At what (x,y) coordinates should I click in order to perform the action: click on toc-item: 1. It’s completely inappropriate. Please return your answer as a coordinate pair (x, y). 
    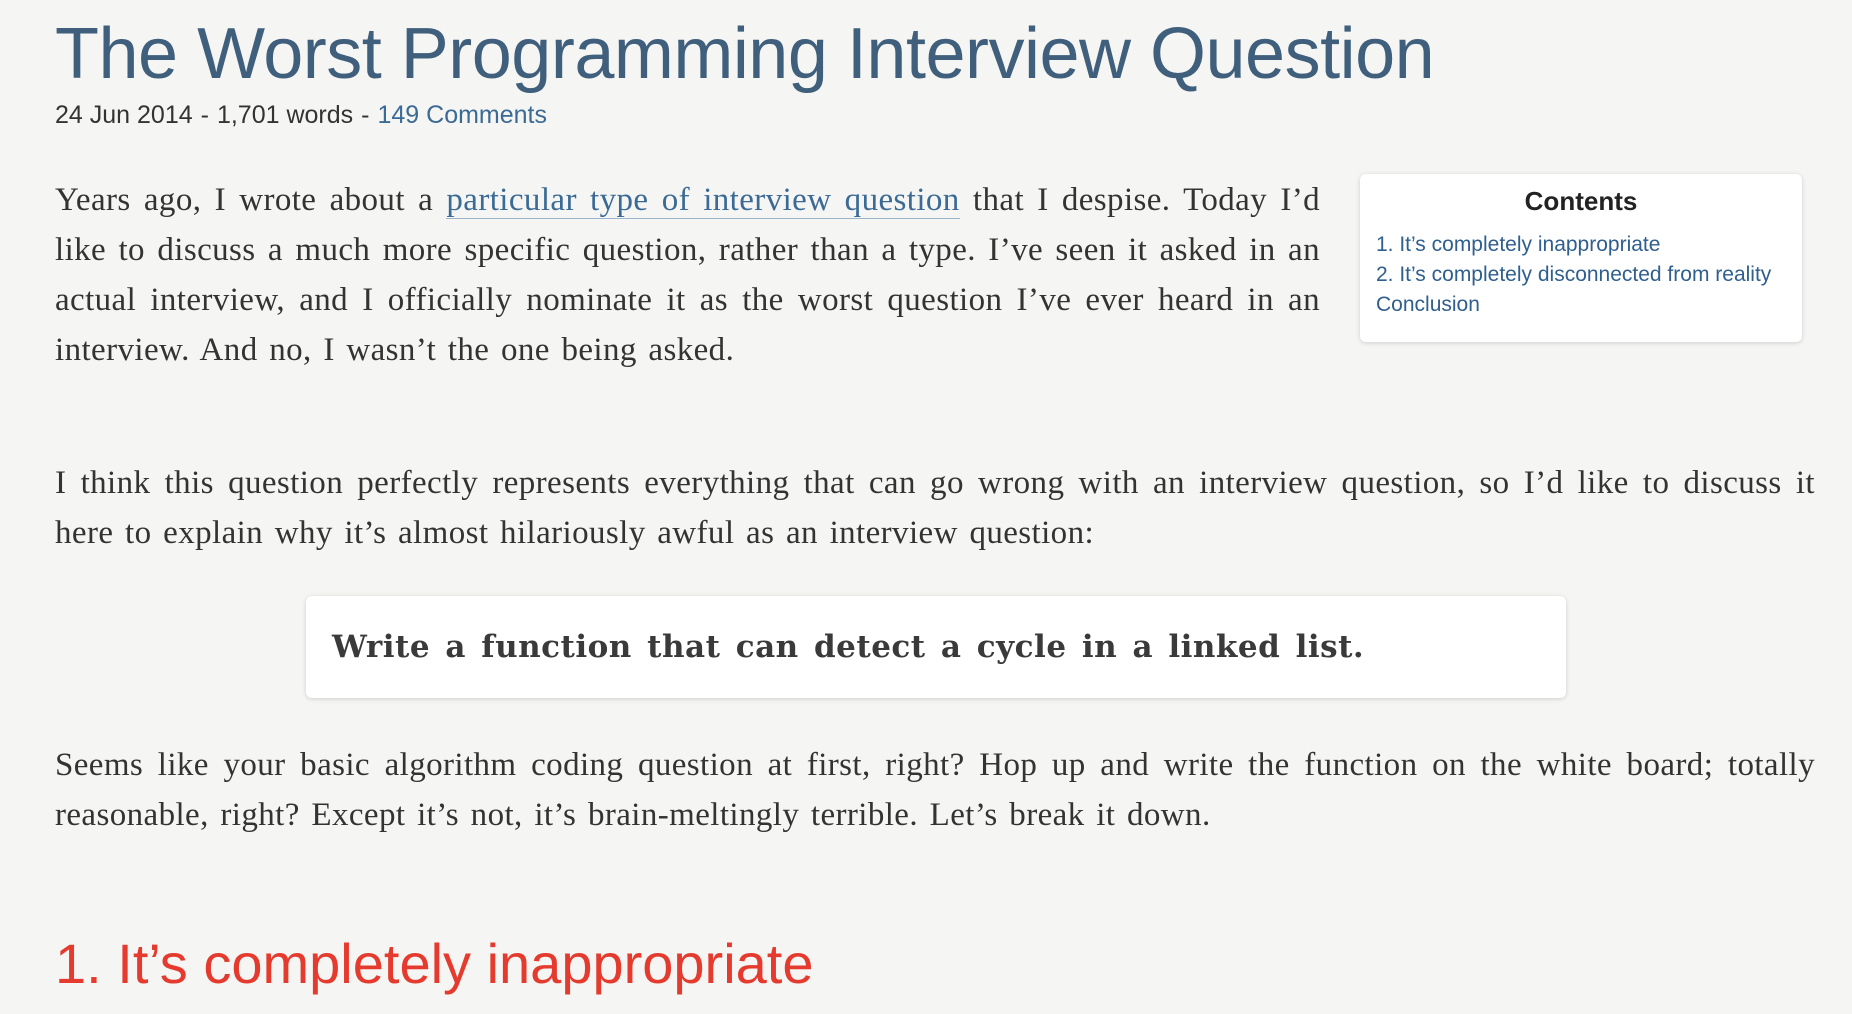
    Looking at the image, I should click on (1581, 245).